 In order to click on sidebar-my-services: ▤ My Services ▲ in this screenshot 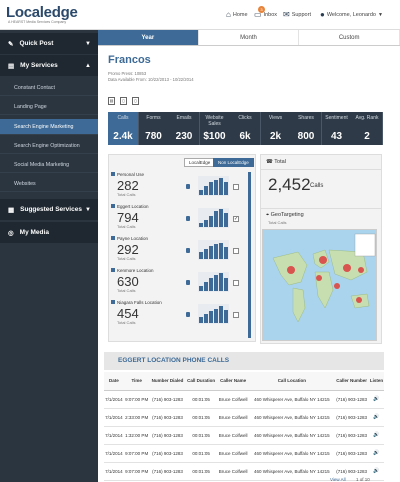, I will do `click(49, 65)`.